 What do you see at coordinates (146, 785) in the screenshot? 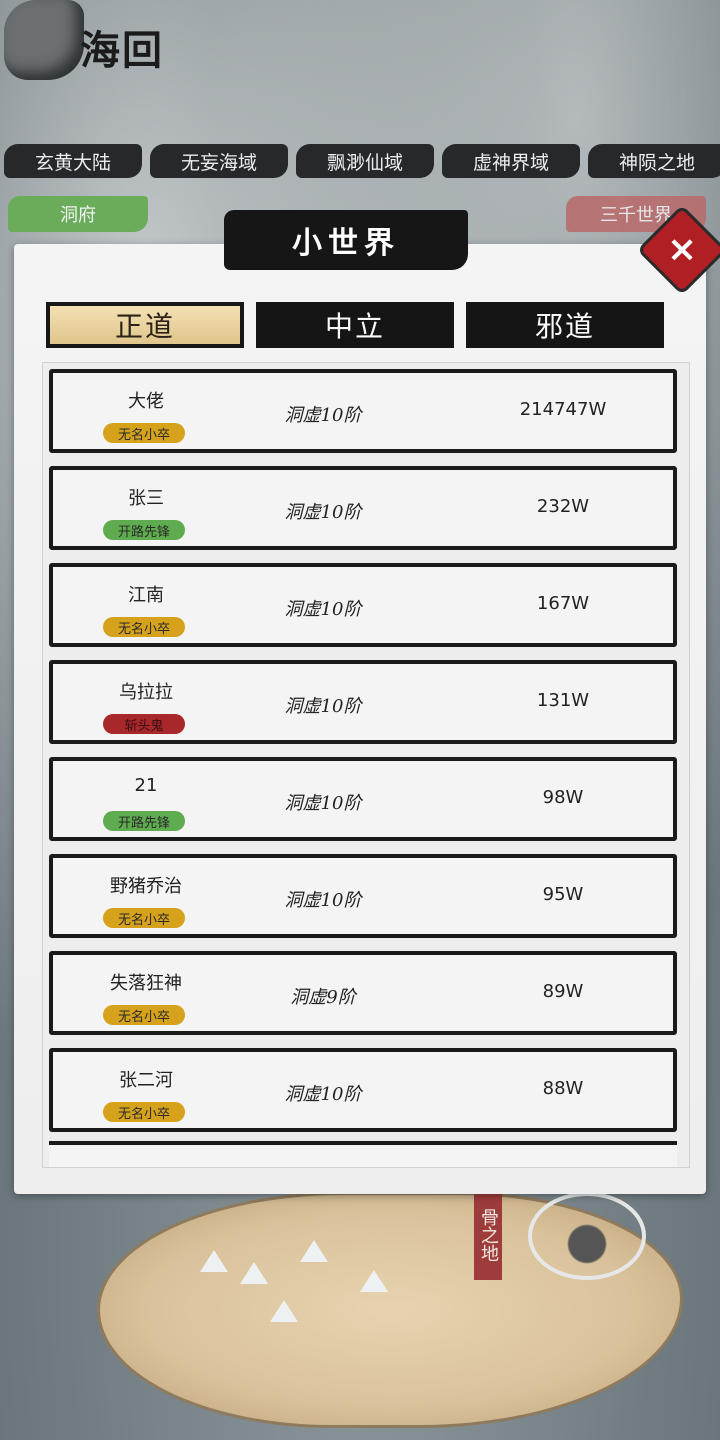
I see `player-name: 21` at bounding box center [146, 785].